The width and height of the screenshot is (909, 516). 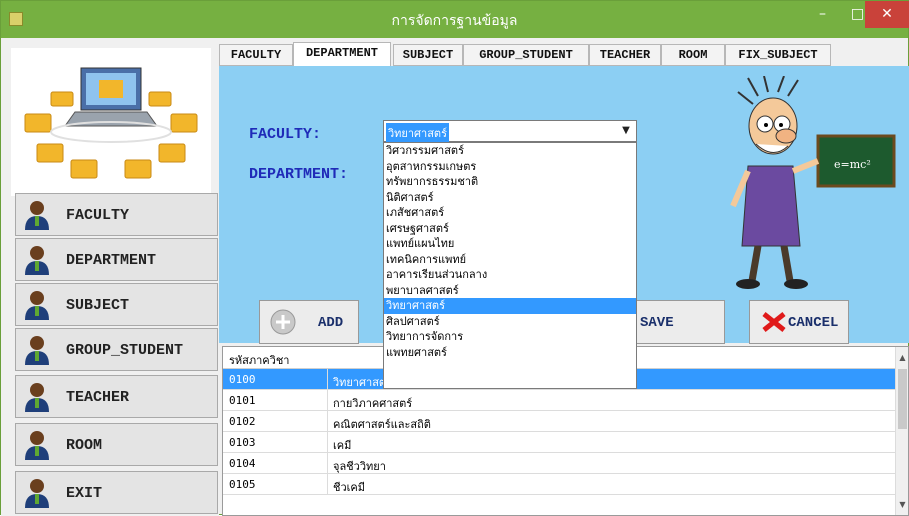 I want to click on table-row: 0105 ชีวเคมี, so click(x=560, y=484).